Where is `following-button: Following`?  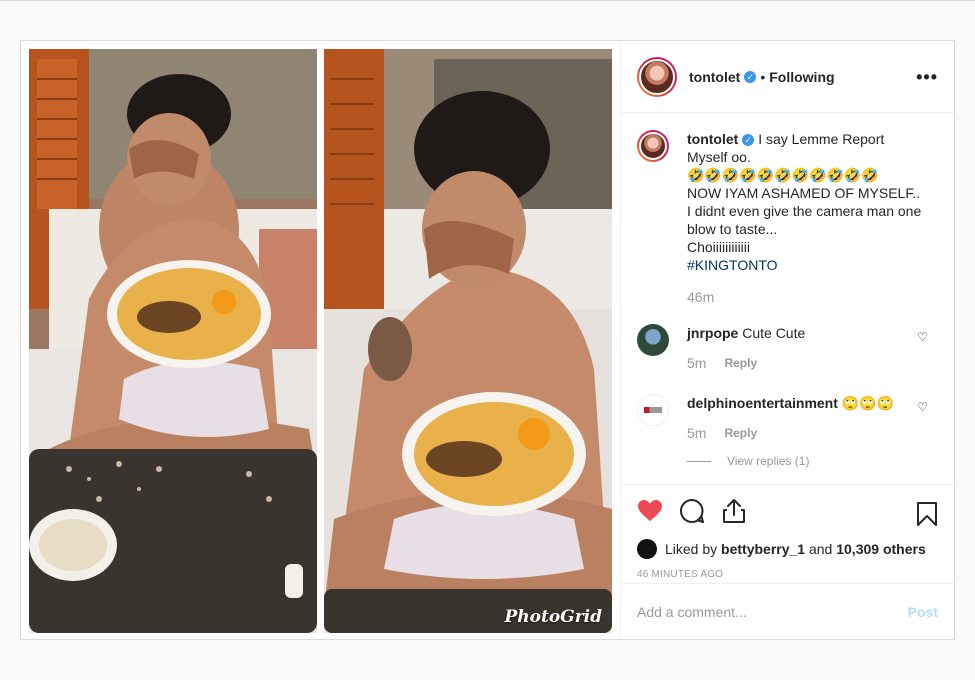 following-button: Following is located at coordinates (801, 77).